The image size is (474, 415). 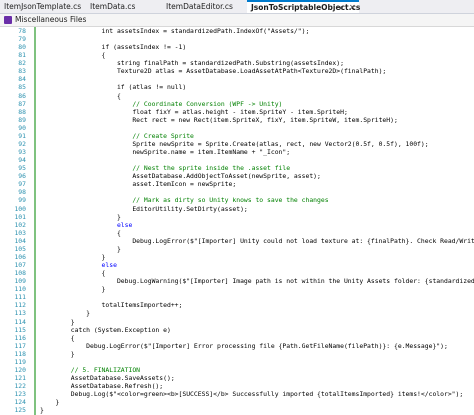 What do you see at coordinates (341, 8) in the screenshot?
I see `pin-icon: ⌖` at bounding box center [341, 8].